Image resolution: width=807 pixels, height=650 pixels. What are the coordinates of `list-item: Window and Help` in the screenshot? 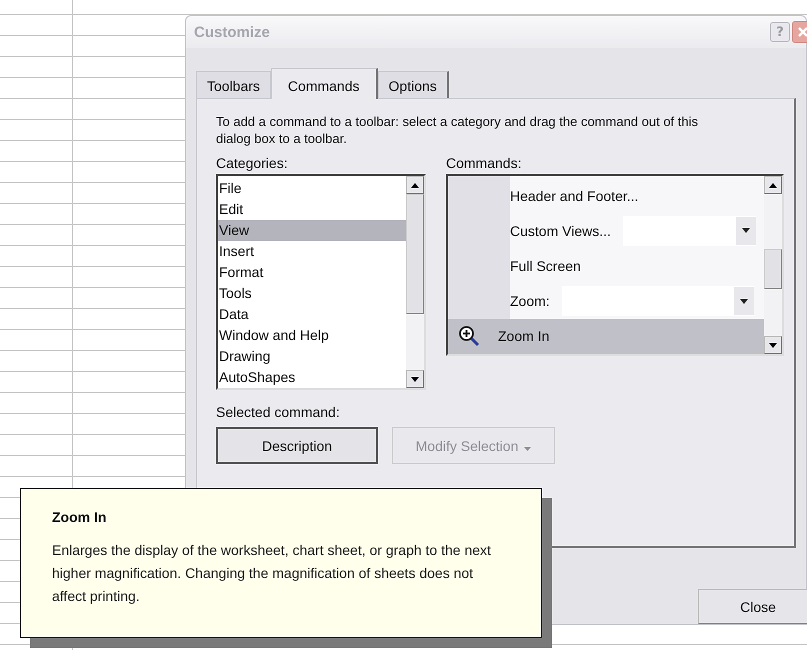 It's located at (312, 335).